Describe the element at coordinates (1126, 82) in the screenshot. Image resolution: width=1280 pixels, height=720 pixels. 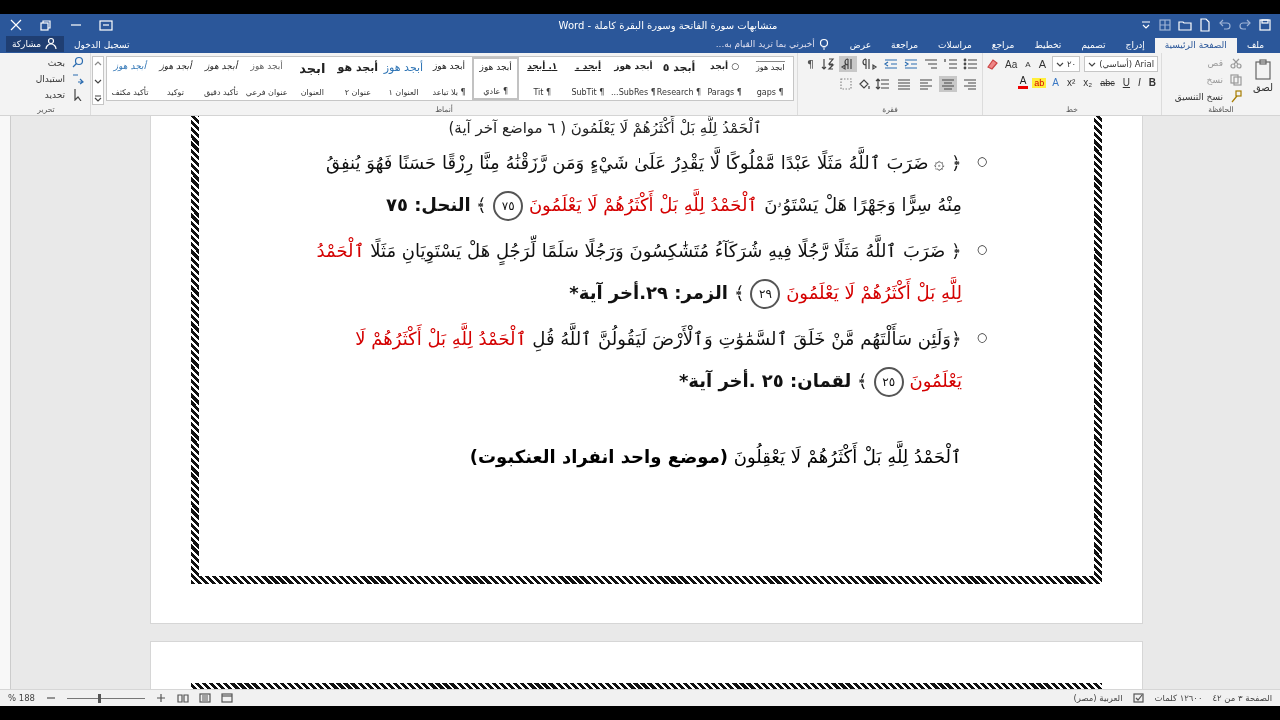
I see `font-underline-button: U` at that location.